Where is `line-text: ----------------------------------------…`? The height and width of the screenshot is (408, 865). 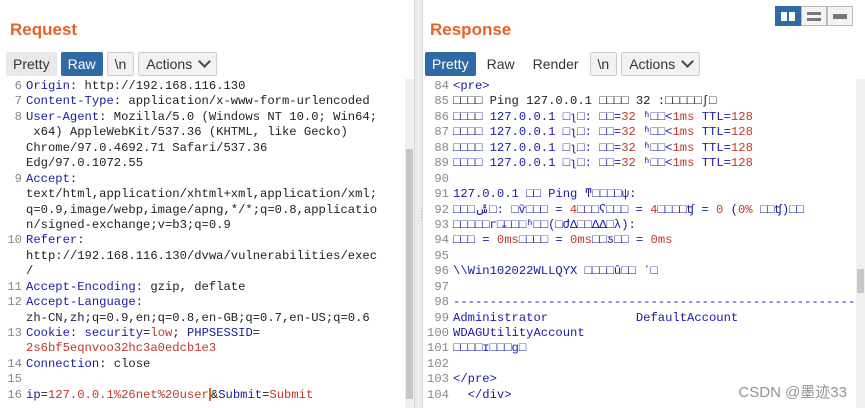
line-text: ----------------------------------------… is located at coordinates (659, 302).